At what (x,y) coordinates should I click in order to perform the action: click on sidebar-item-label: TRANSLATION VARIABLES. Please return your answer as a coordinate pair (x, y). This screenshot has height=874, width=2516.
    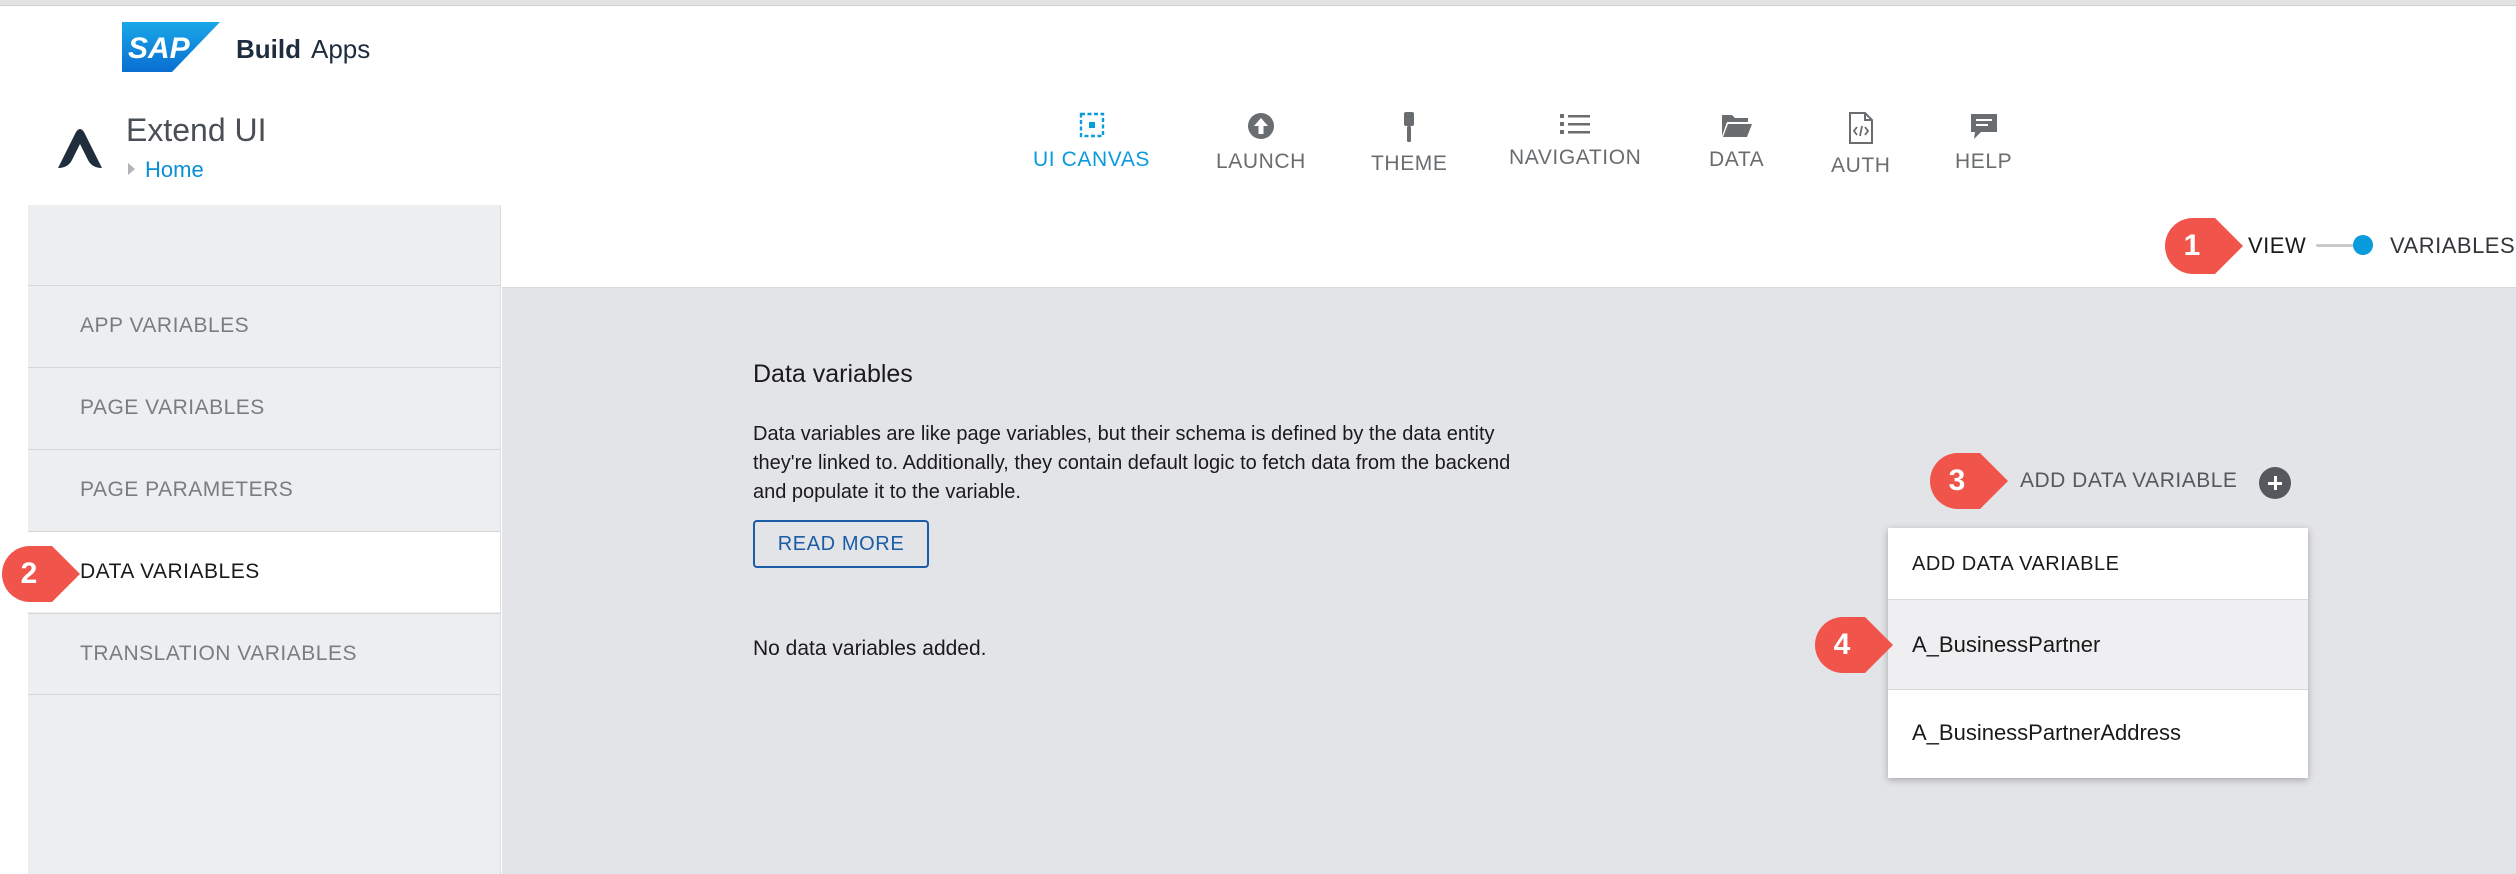
    Looking at the image, I should click on (218, 653).